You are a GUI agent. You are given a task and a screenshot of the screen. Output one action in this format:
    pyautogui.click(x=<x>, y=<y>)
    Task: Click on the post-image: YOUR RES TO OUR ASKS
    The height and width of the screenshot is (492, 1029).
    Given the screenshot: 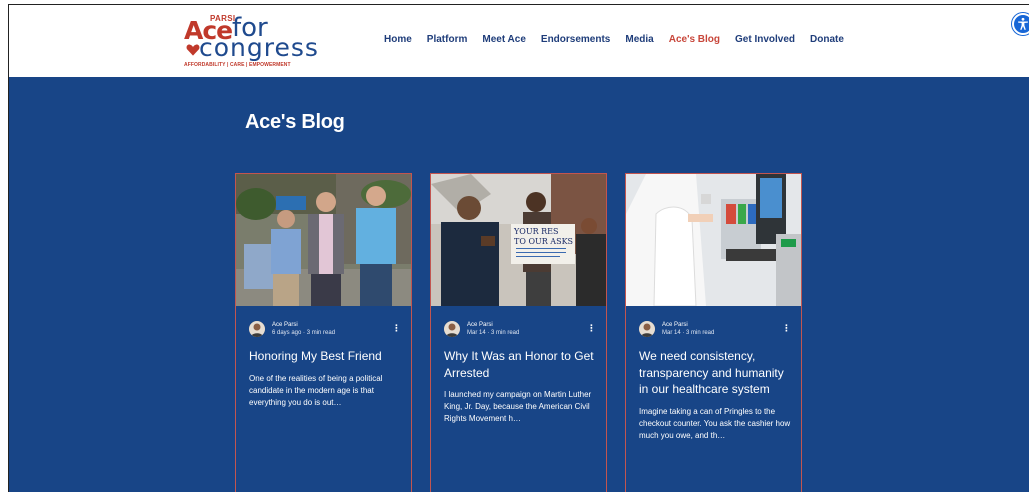 What is the action you would take?
    pyautogui.click(x=518, y=240)
    